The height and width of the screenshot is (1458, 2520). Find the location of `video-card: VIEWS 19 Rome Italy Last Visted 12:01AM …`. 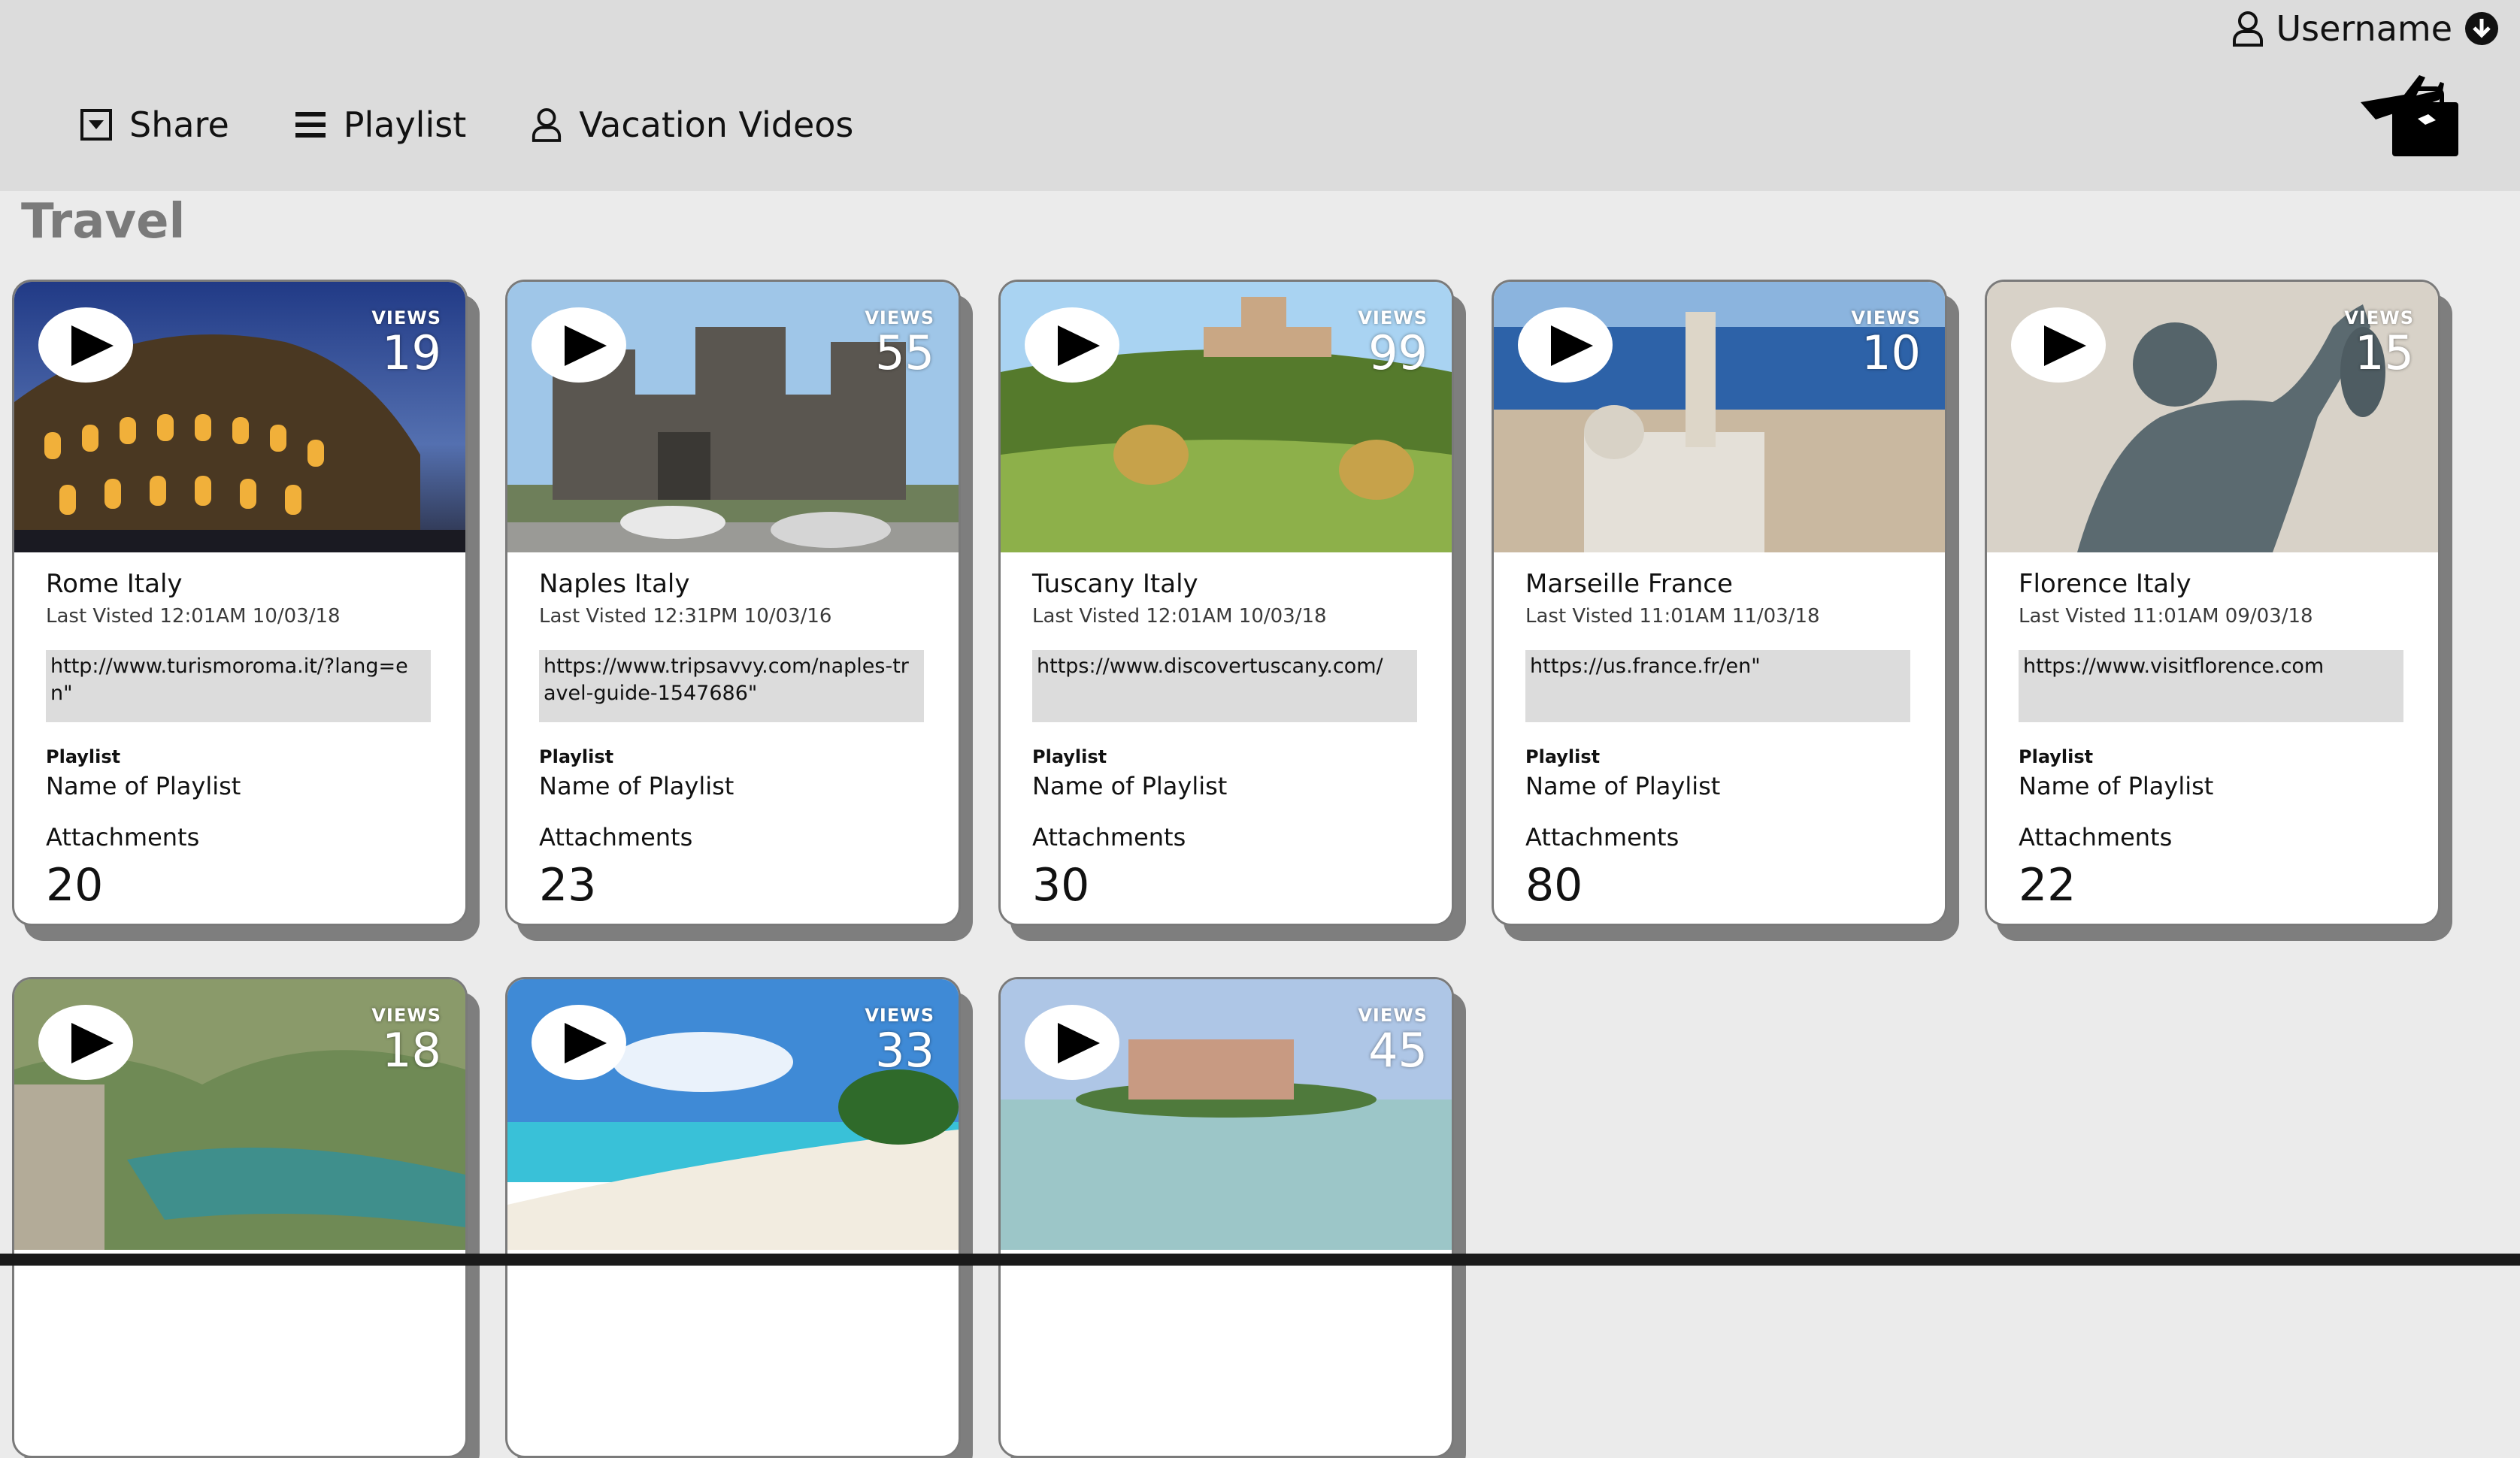

video-card: VIEWS 19 Rome Italy Last Visted 12:01AM … is located at coordinates (240, 603).